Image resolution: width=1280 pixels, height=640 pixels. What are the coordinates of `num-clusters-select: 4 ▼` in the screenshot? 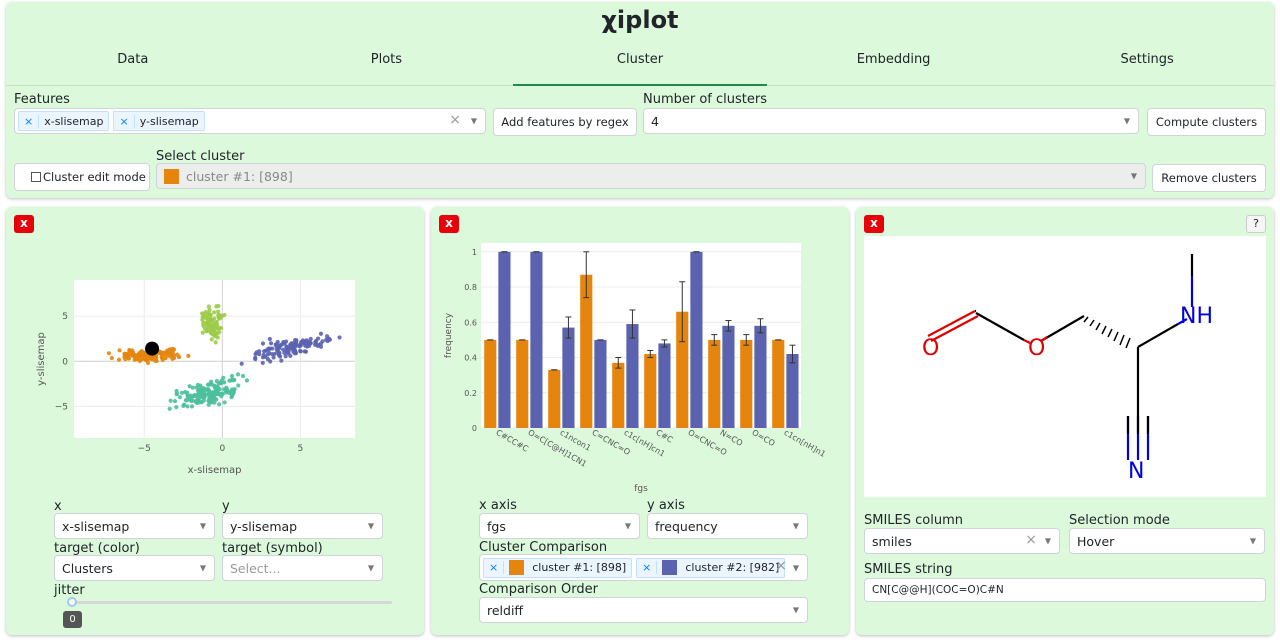 It's located at (891, 121).